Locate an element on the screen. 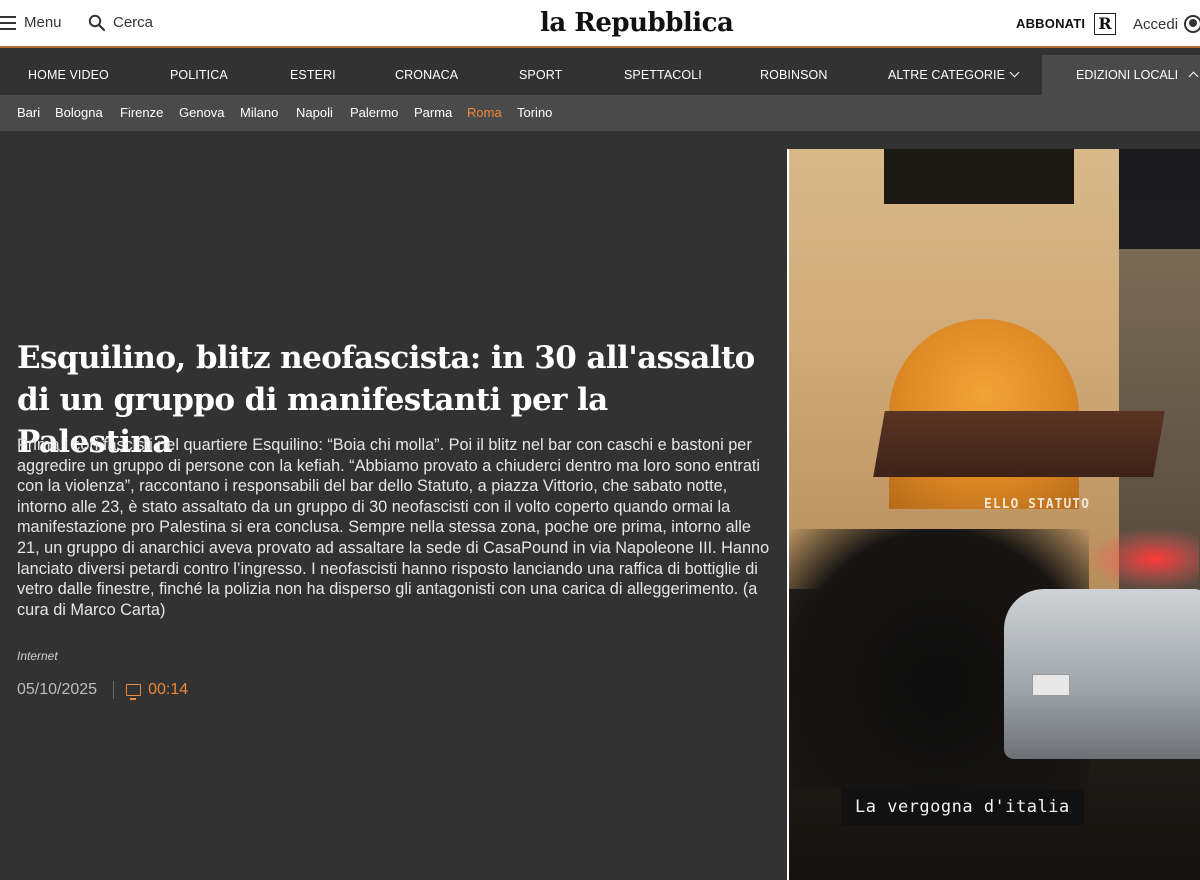 The image size is (1200, 880). publish-date: 05/10/2025 is located at coordinates (57, 689).